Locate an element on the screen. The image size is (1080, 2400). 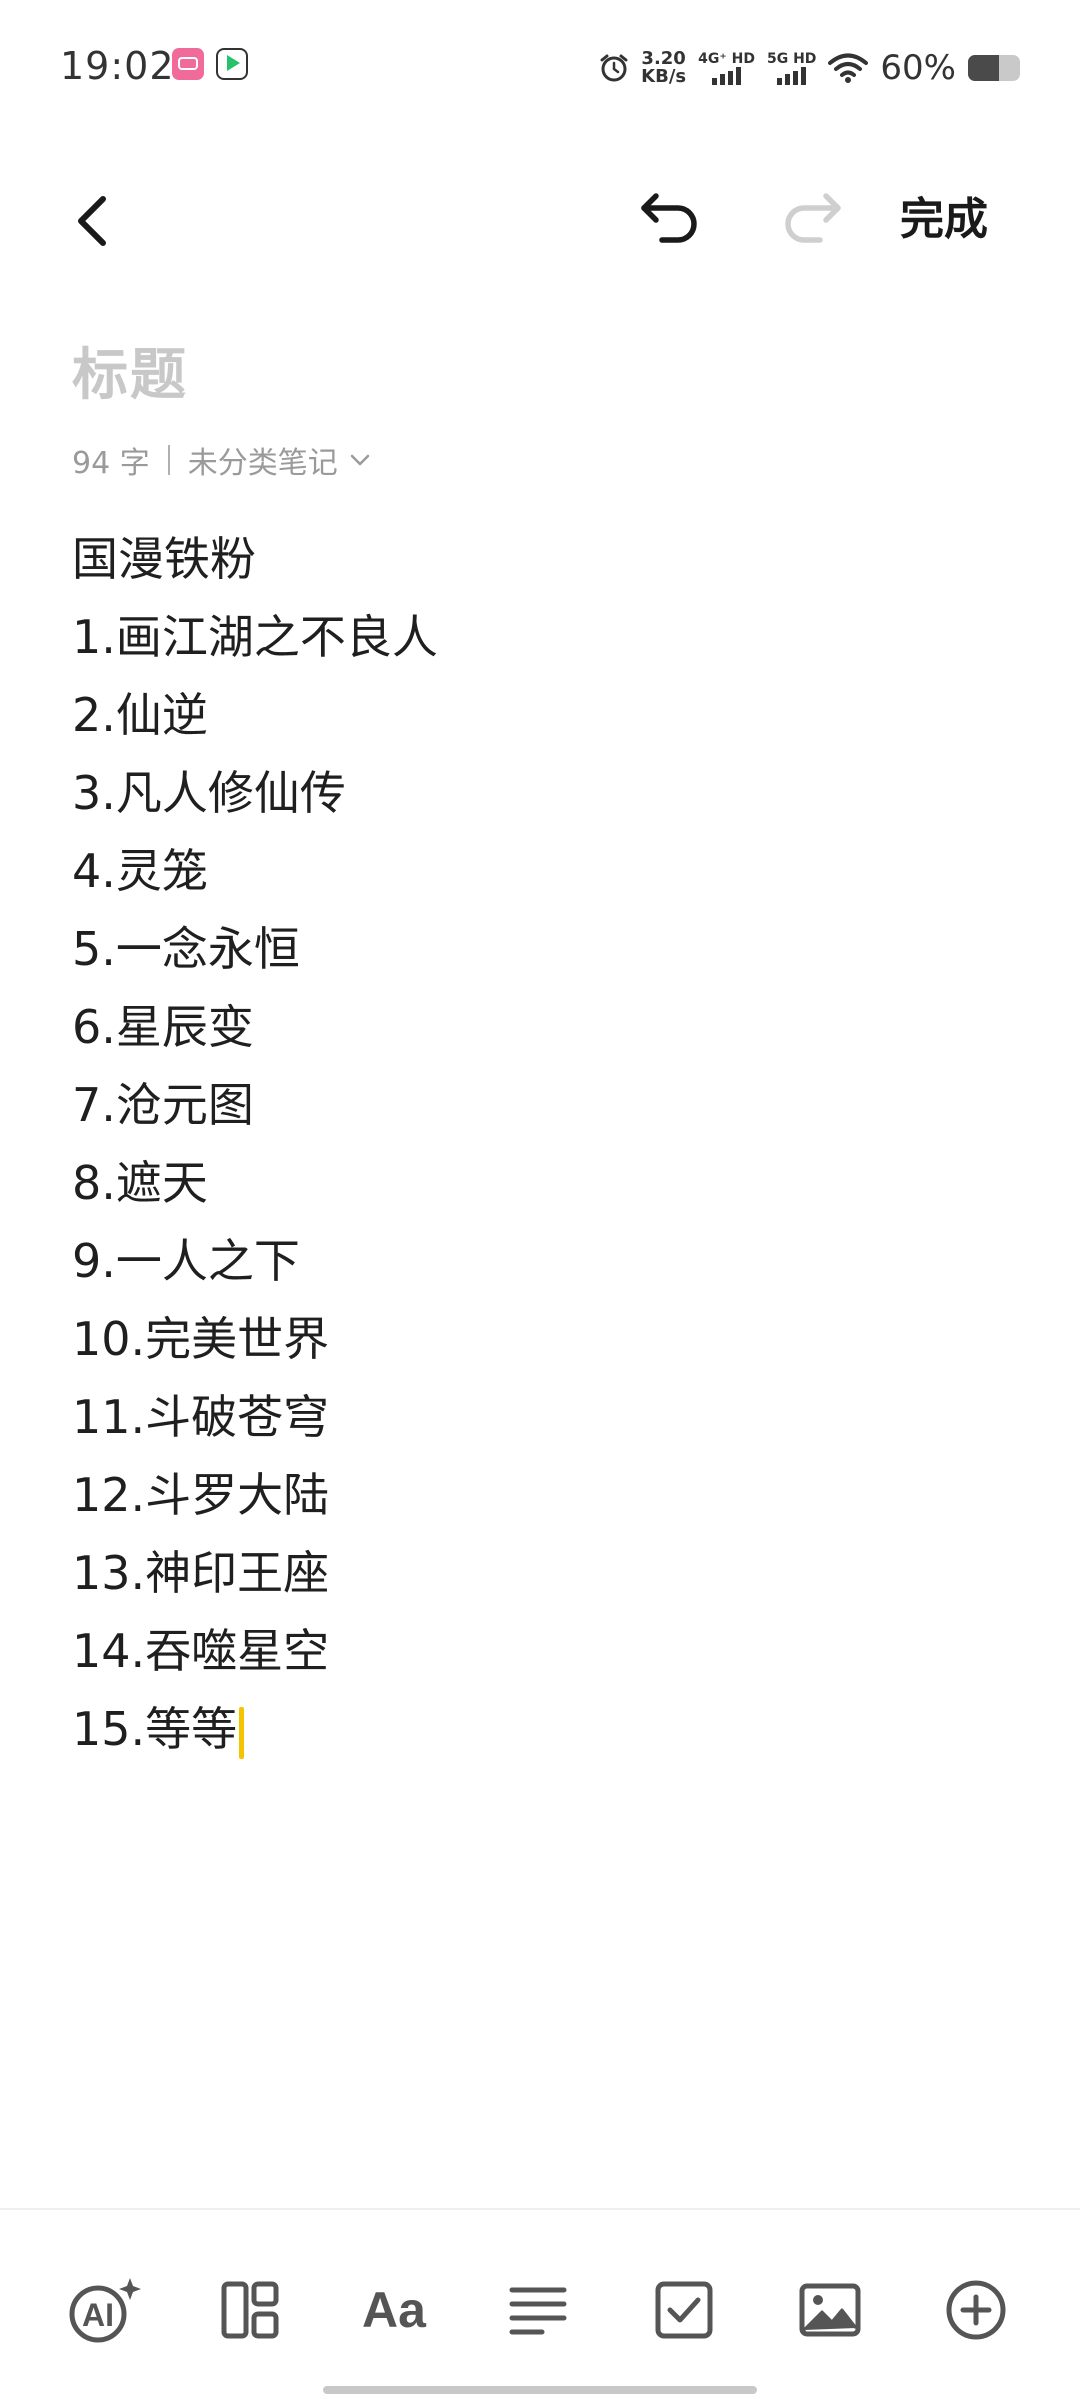
format-toolbar: AI Aa is located at coordinates (540, 2304).